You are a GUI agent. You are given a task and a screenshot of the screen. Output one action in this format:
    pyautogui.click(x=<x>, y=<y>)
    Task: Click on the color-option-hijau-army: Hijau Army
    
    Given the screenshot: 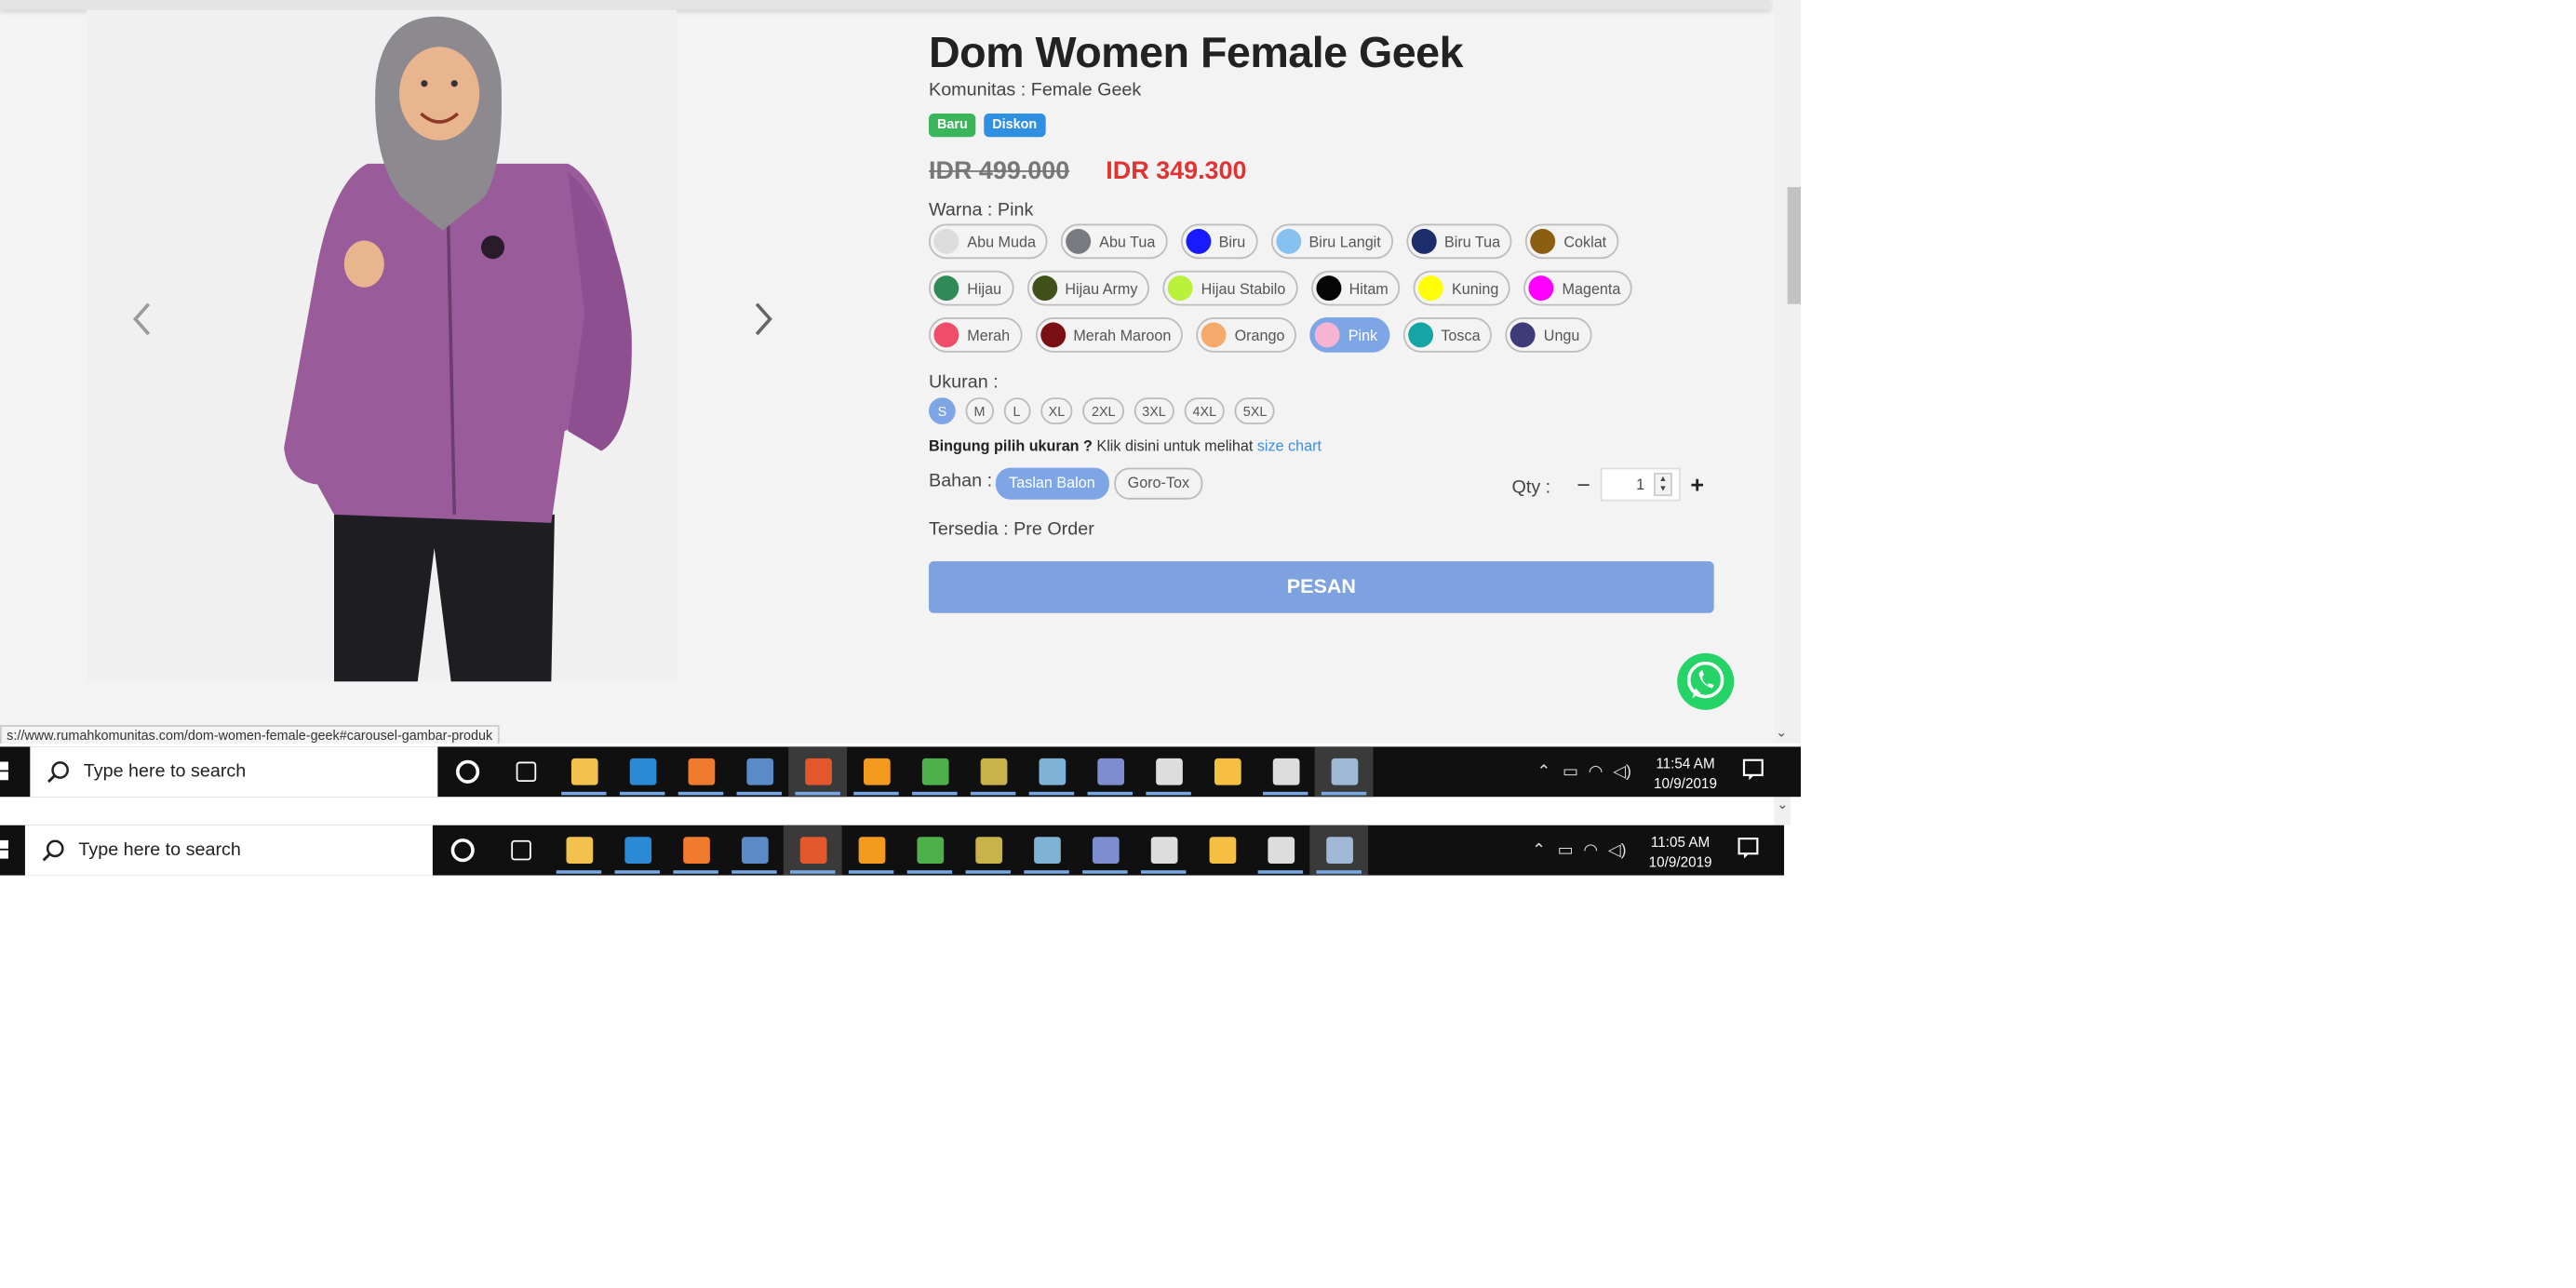 What is the action you would take?
    pyautogui.click(x=1088, y=288)
    